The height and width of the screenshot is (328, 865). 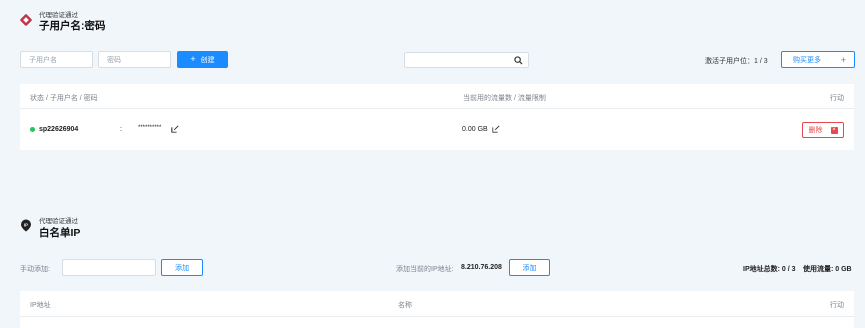 What do you see at coordinates (59, 129) in the screenshot?
I see `row-username: sp22626904` at bounding box center [59, 129].